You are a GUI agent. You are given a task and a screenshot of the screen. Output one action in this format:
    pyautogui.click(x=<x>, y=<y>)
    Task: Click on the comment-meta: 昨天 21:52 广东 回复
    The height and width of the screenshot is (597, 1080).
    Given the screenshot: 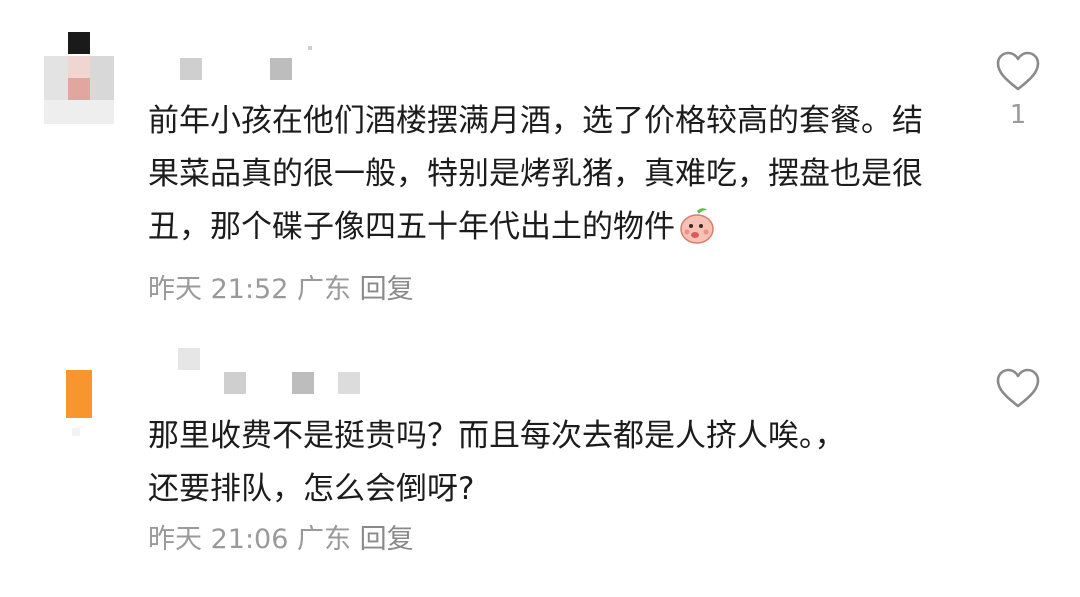 What is the action you would take?
    pyautogui.click(x=281, y=289)
    